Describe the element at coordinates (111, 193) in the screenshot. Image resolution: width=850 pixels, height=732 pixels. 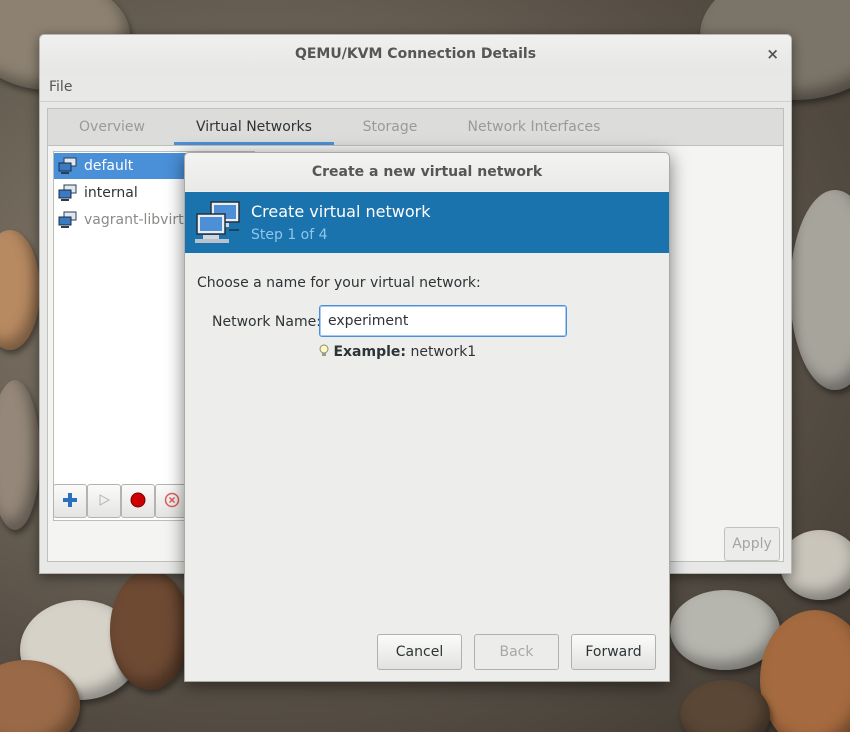
I see `network-name: internal` at that location.